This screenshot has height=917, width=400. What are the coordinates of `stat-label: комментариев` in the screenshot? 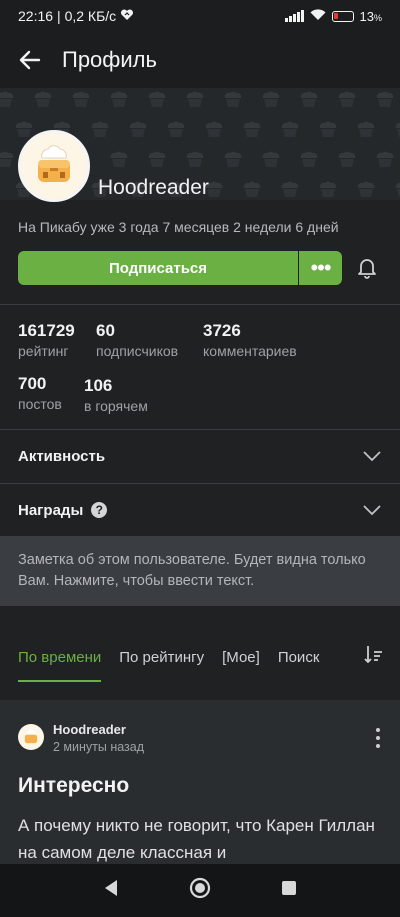 It's located at (250, 351).